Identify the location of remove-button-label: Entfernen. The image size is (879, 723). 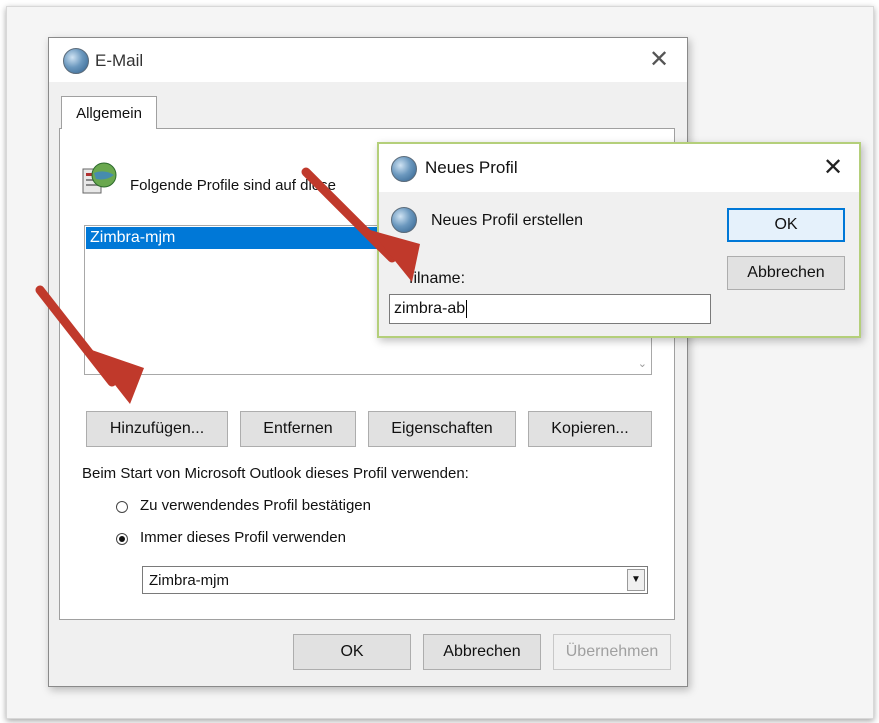
(298, 428).